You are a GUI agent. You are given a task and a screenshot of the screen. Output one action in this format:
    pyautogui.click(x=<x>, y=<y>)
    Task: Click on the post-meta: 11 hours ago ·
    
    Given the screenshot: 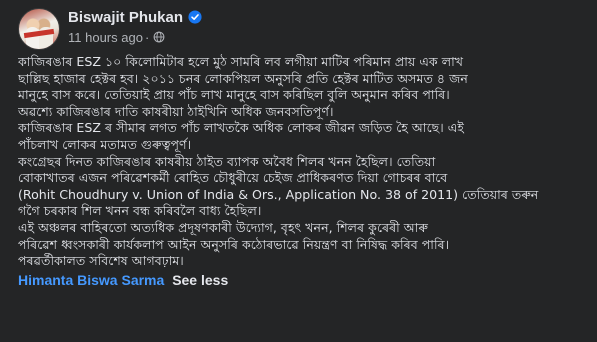 What is the action you would take?
    pyautogui.click(x=135, y=37)
    